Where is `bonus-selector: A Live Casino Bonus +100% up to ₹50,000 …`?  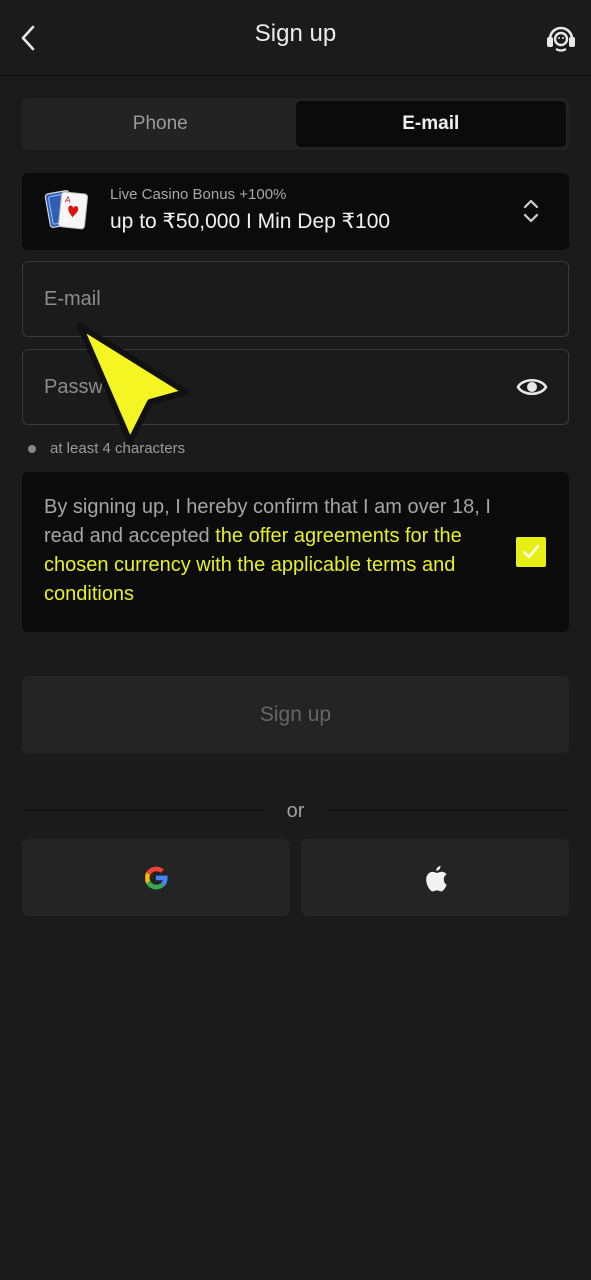 bonus-selector: A Live Casino Bonus +100% up to ₹50,000 … is located at coordinates (295, 211).